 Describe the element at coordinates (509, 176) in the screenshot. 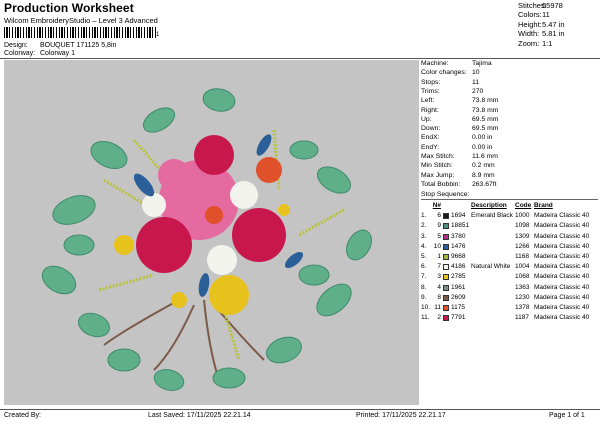

I see `info-max-jump: Max Jump: 8.9 mm` at that location.